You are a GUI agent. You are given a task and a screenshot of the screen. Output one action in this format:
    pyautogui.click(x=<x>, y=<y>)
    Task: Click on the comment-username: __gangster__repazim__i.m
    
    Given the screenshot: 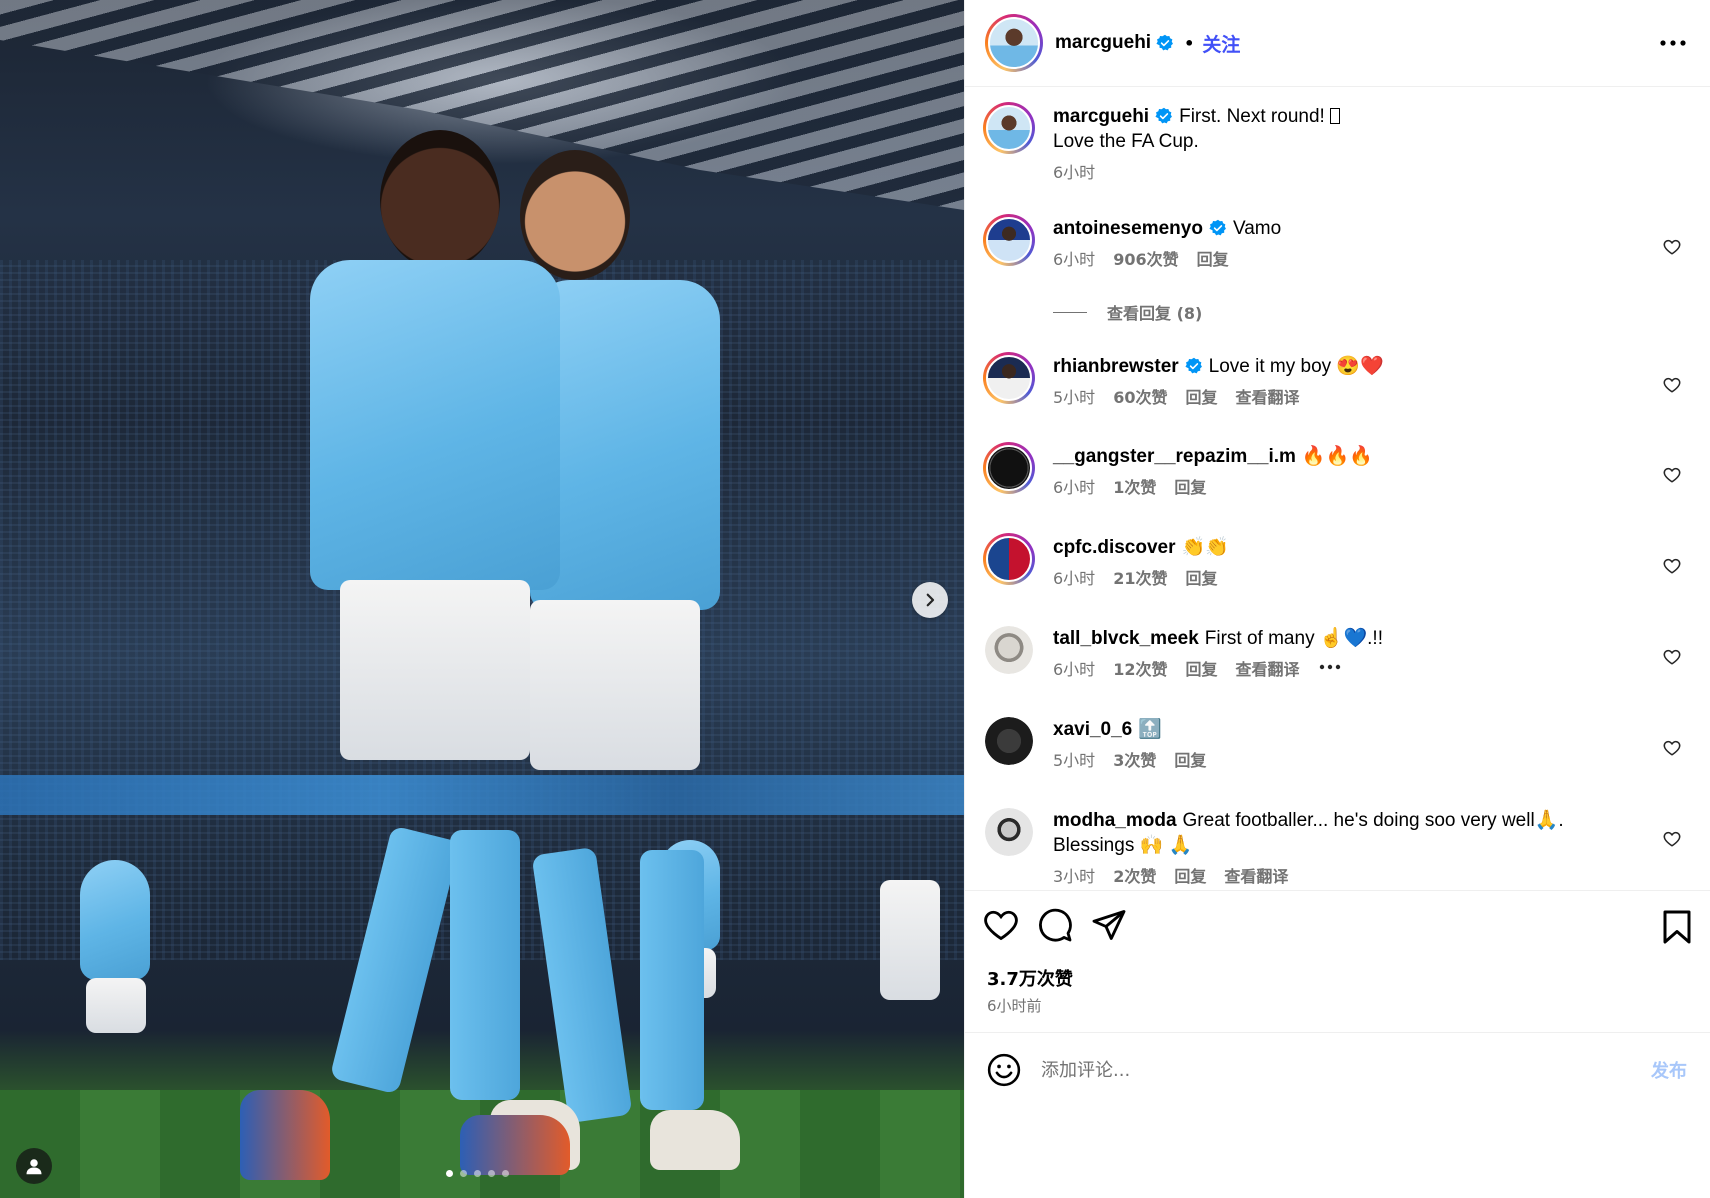 What is the action you would take?
    pyautogui.click(x=1174, y=456)
    